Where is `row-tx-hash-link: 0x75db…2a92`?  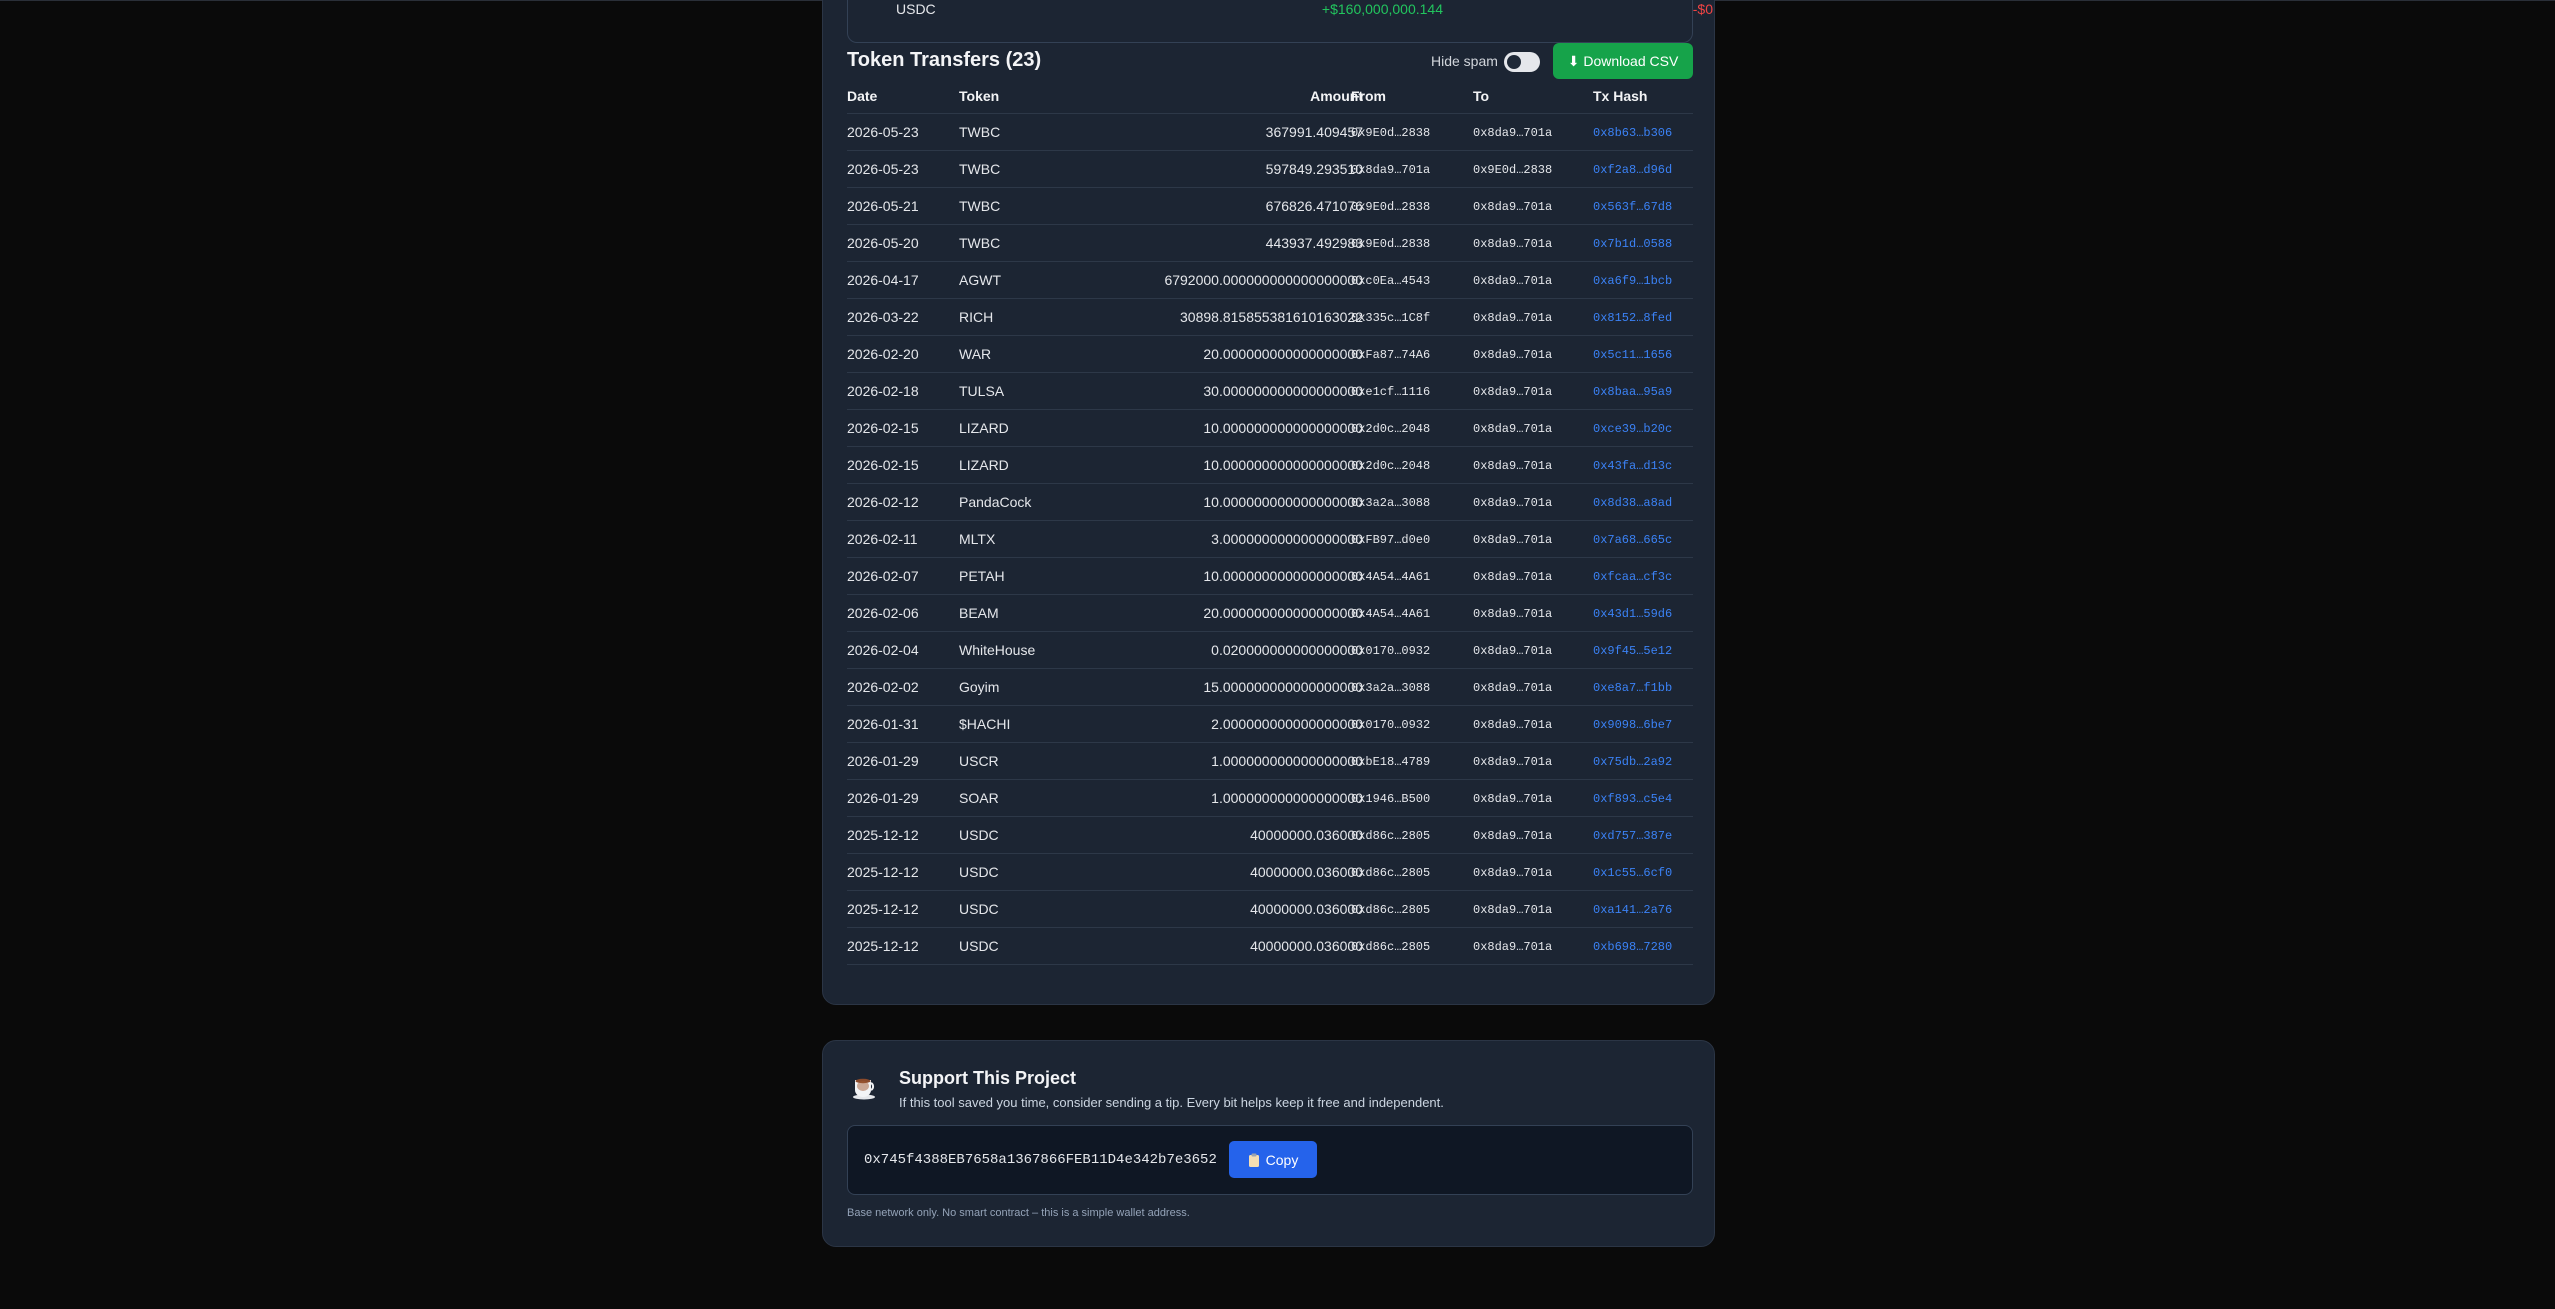
row-tx-hash-link: 0x75db…2a92 is located at coordinates (1632, 762).